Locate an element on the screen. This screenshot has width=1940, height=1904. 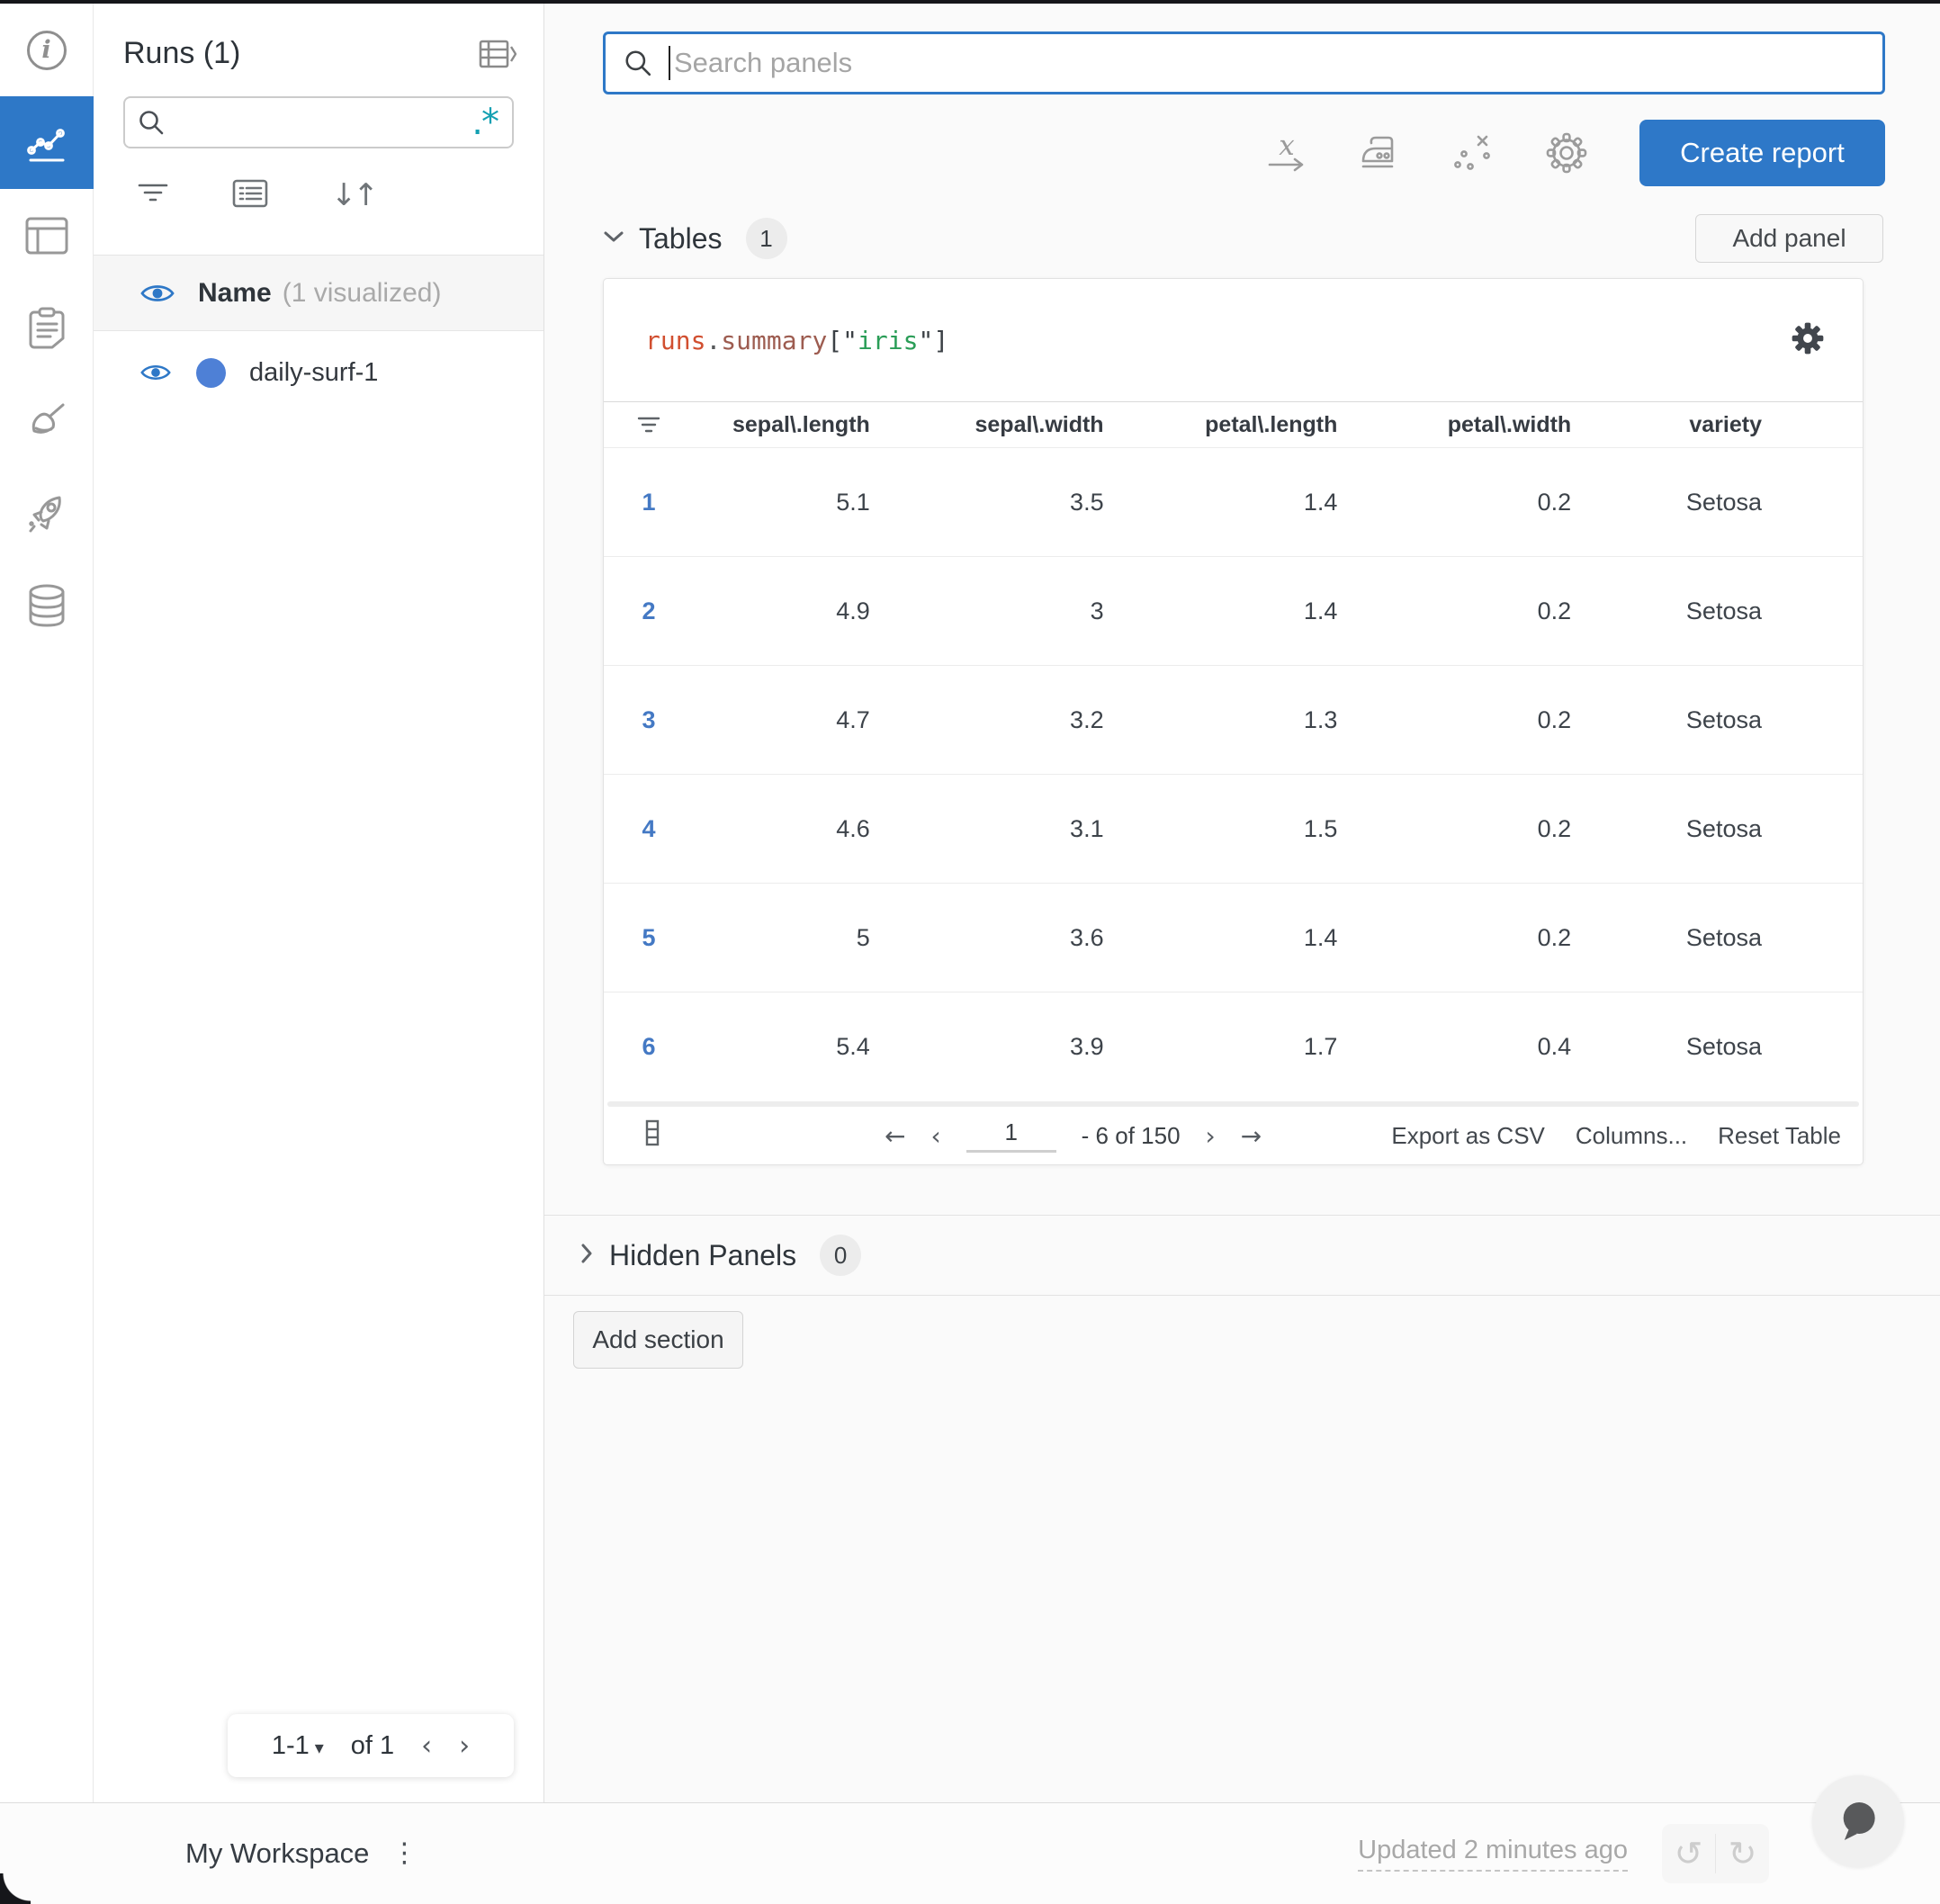
runs-page-range-dropdown: 1-1 ▾ is located at coordinates (298, 1746).